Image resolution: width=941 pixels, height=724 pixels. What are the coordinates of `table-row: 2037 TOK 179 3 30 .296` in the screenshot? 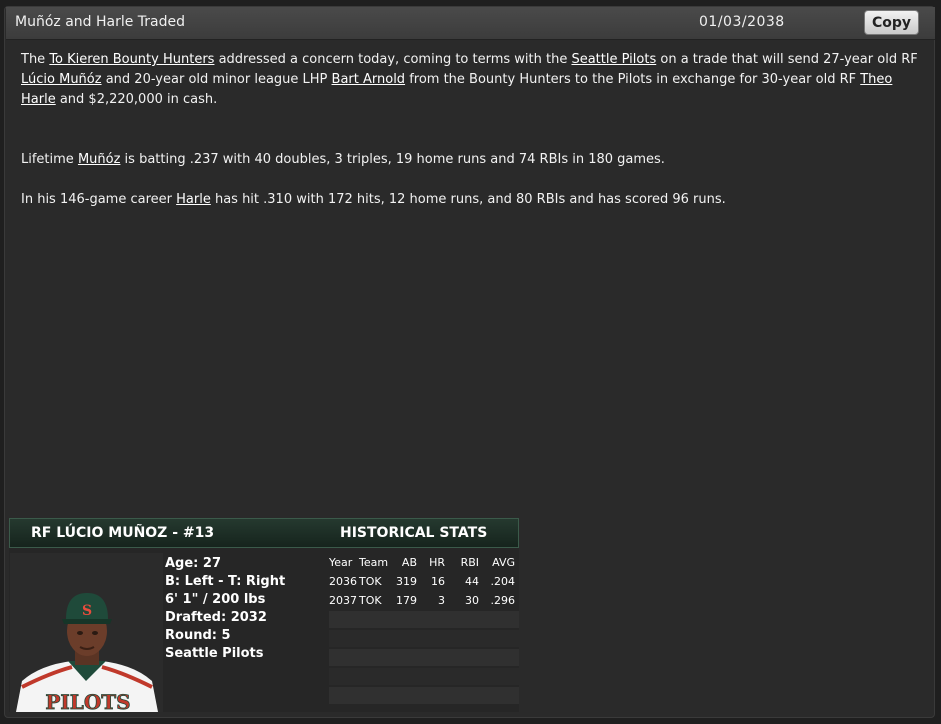 It's located at (423, 600).